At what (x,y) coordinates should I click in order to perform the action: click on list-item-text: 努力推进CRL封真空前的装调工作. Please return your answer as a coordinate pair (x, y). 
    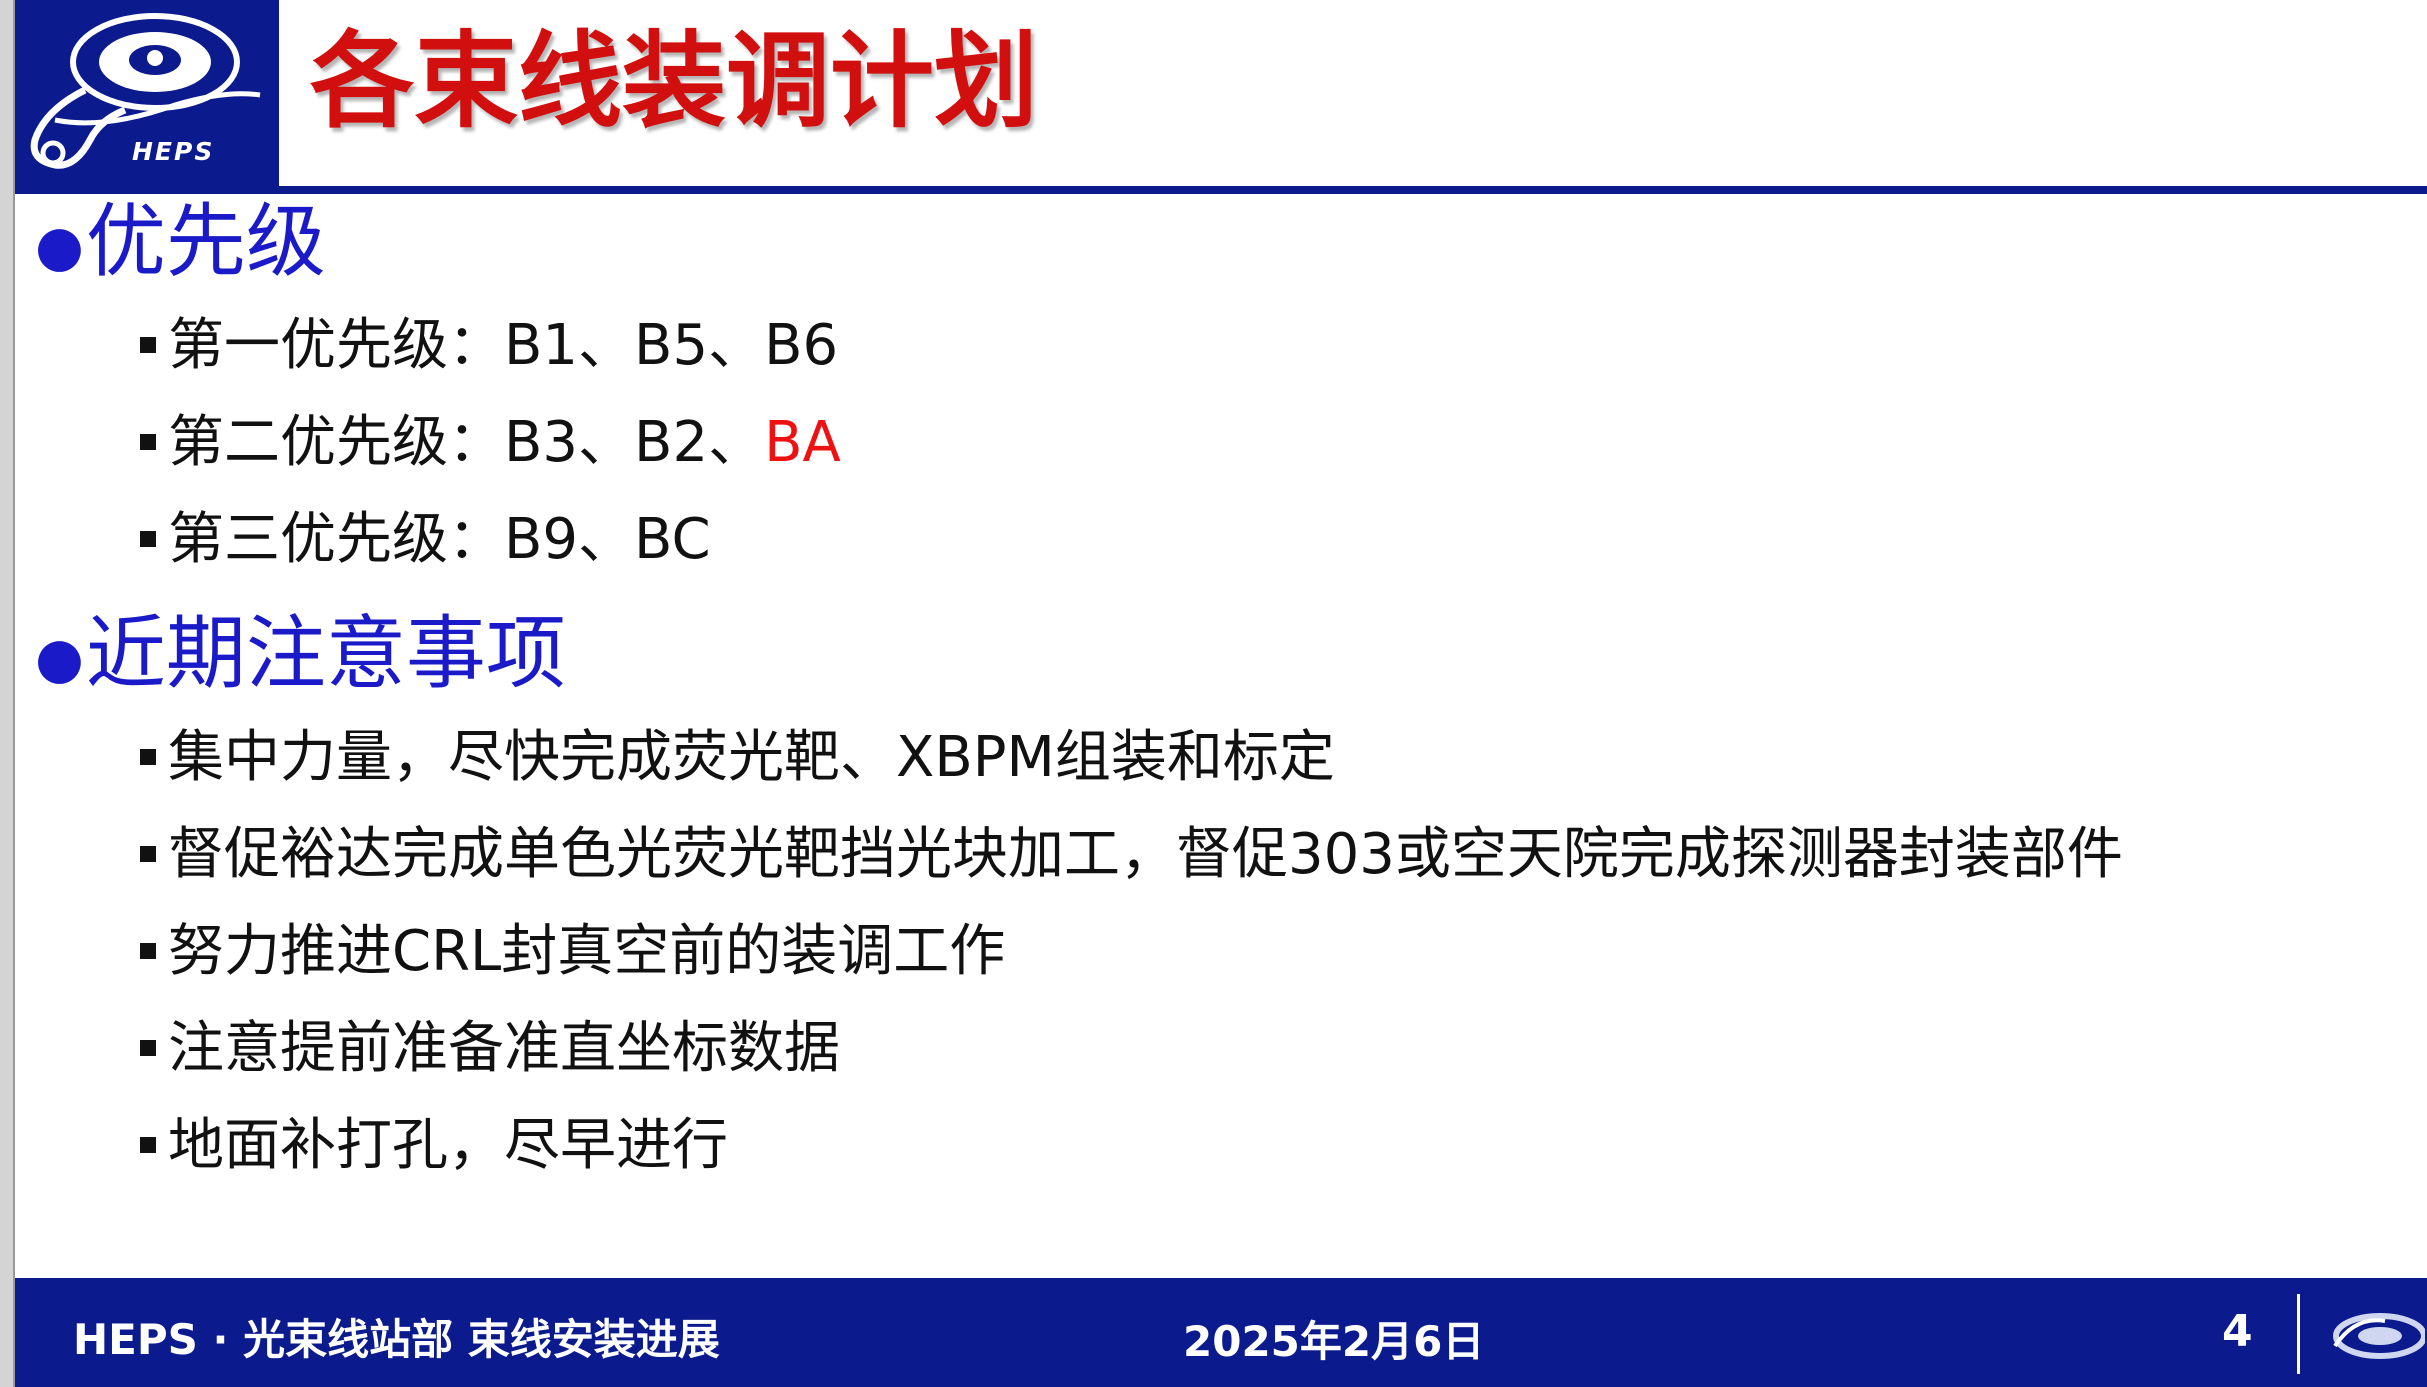
    Looking at the image, I should click on (587, 951).